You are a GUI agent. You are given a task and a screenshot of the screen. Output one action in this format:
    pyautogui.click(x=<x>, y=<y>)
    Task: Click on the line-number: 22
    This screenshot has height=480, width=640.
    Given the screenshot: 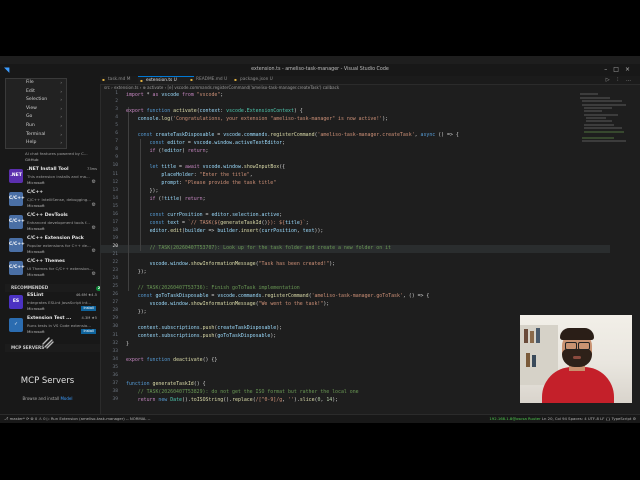 What is the action you would take?
    pyautogui.click(x=115, y=263)
    